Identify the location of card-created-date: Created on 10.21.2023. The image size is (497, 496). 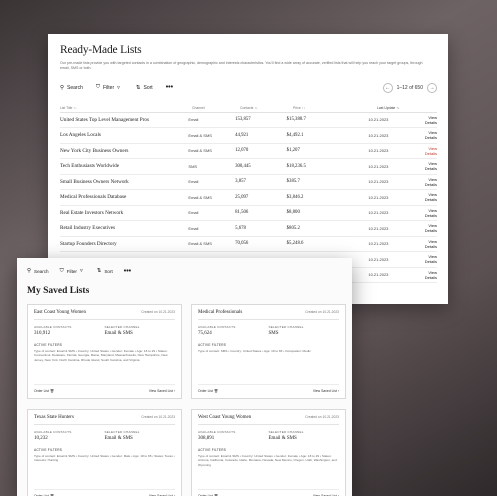
(322, 417).